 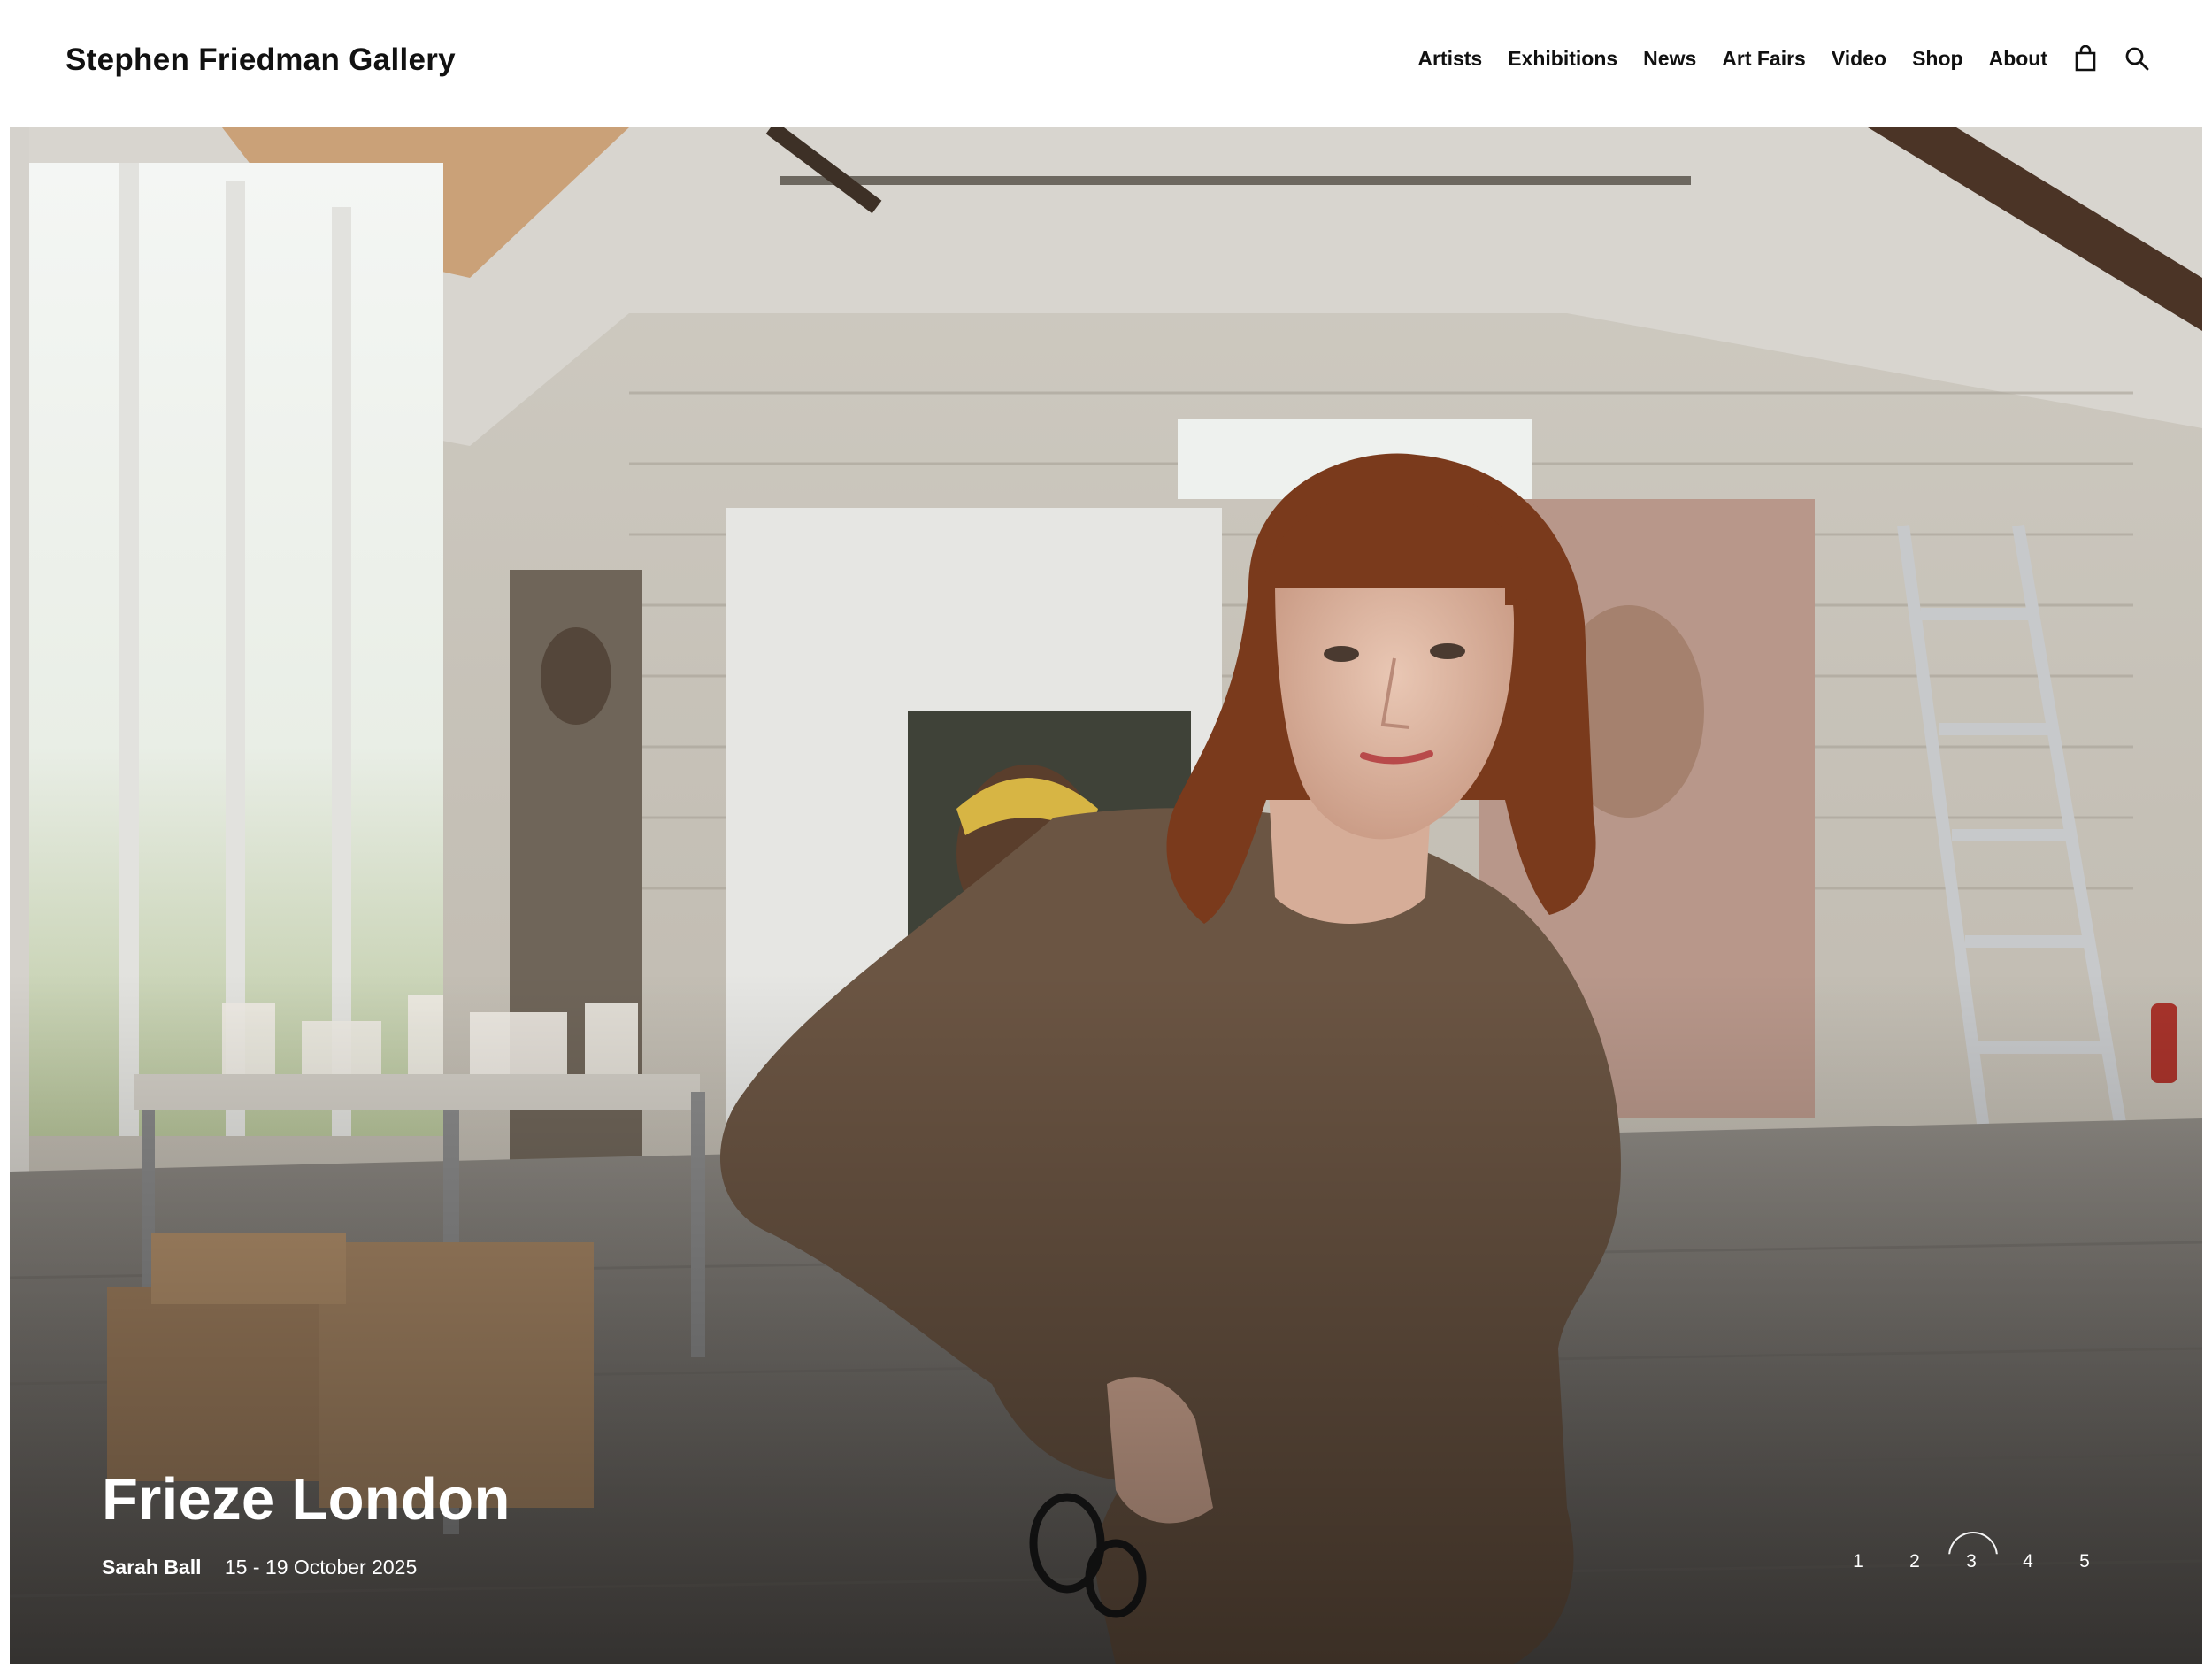 What do you see at coordinates (1972, 1561) in the screenshot?
I see `pager-item-3-active: 3` at bounding box center [1972, 1561].